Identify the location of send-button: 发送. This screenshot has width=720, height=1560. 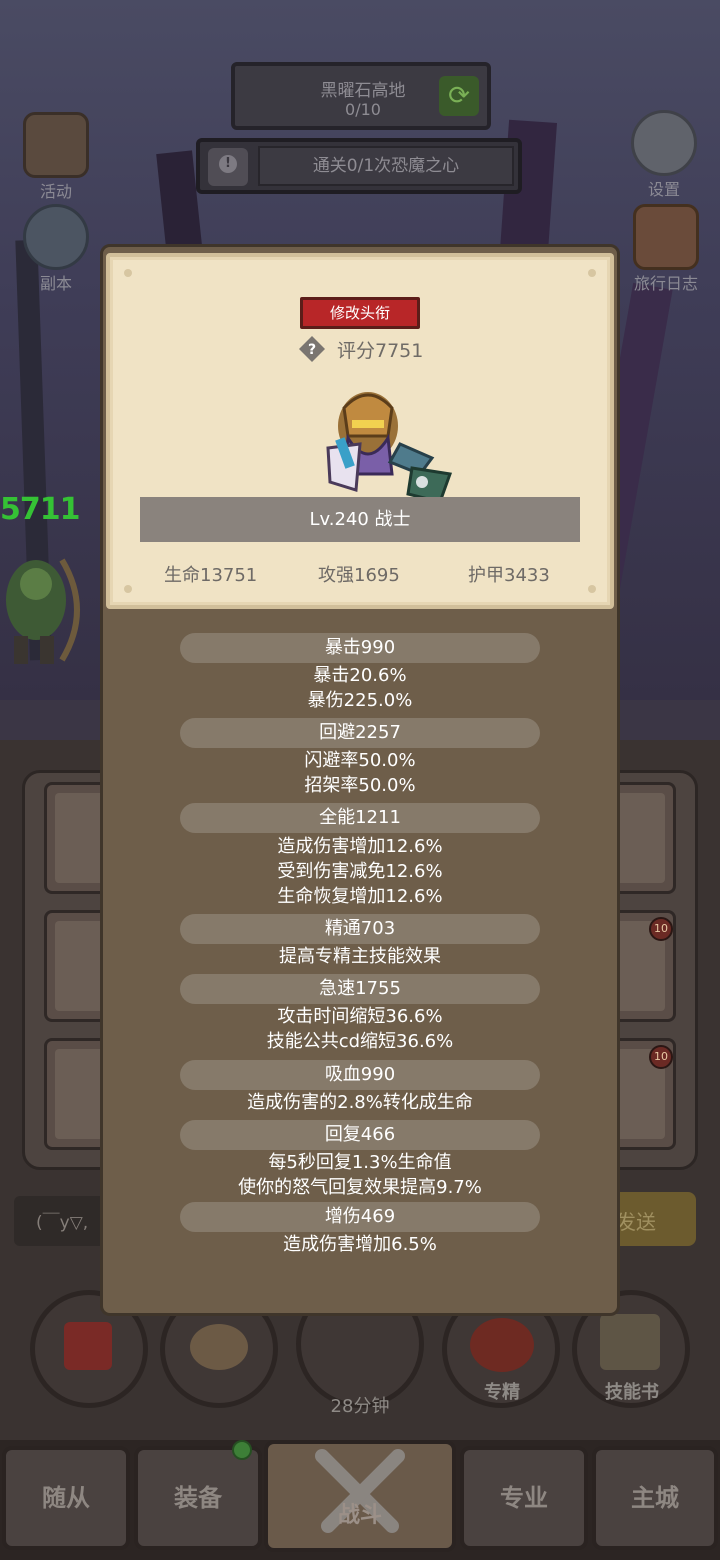
(653, 1219).